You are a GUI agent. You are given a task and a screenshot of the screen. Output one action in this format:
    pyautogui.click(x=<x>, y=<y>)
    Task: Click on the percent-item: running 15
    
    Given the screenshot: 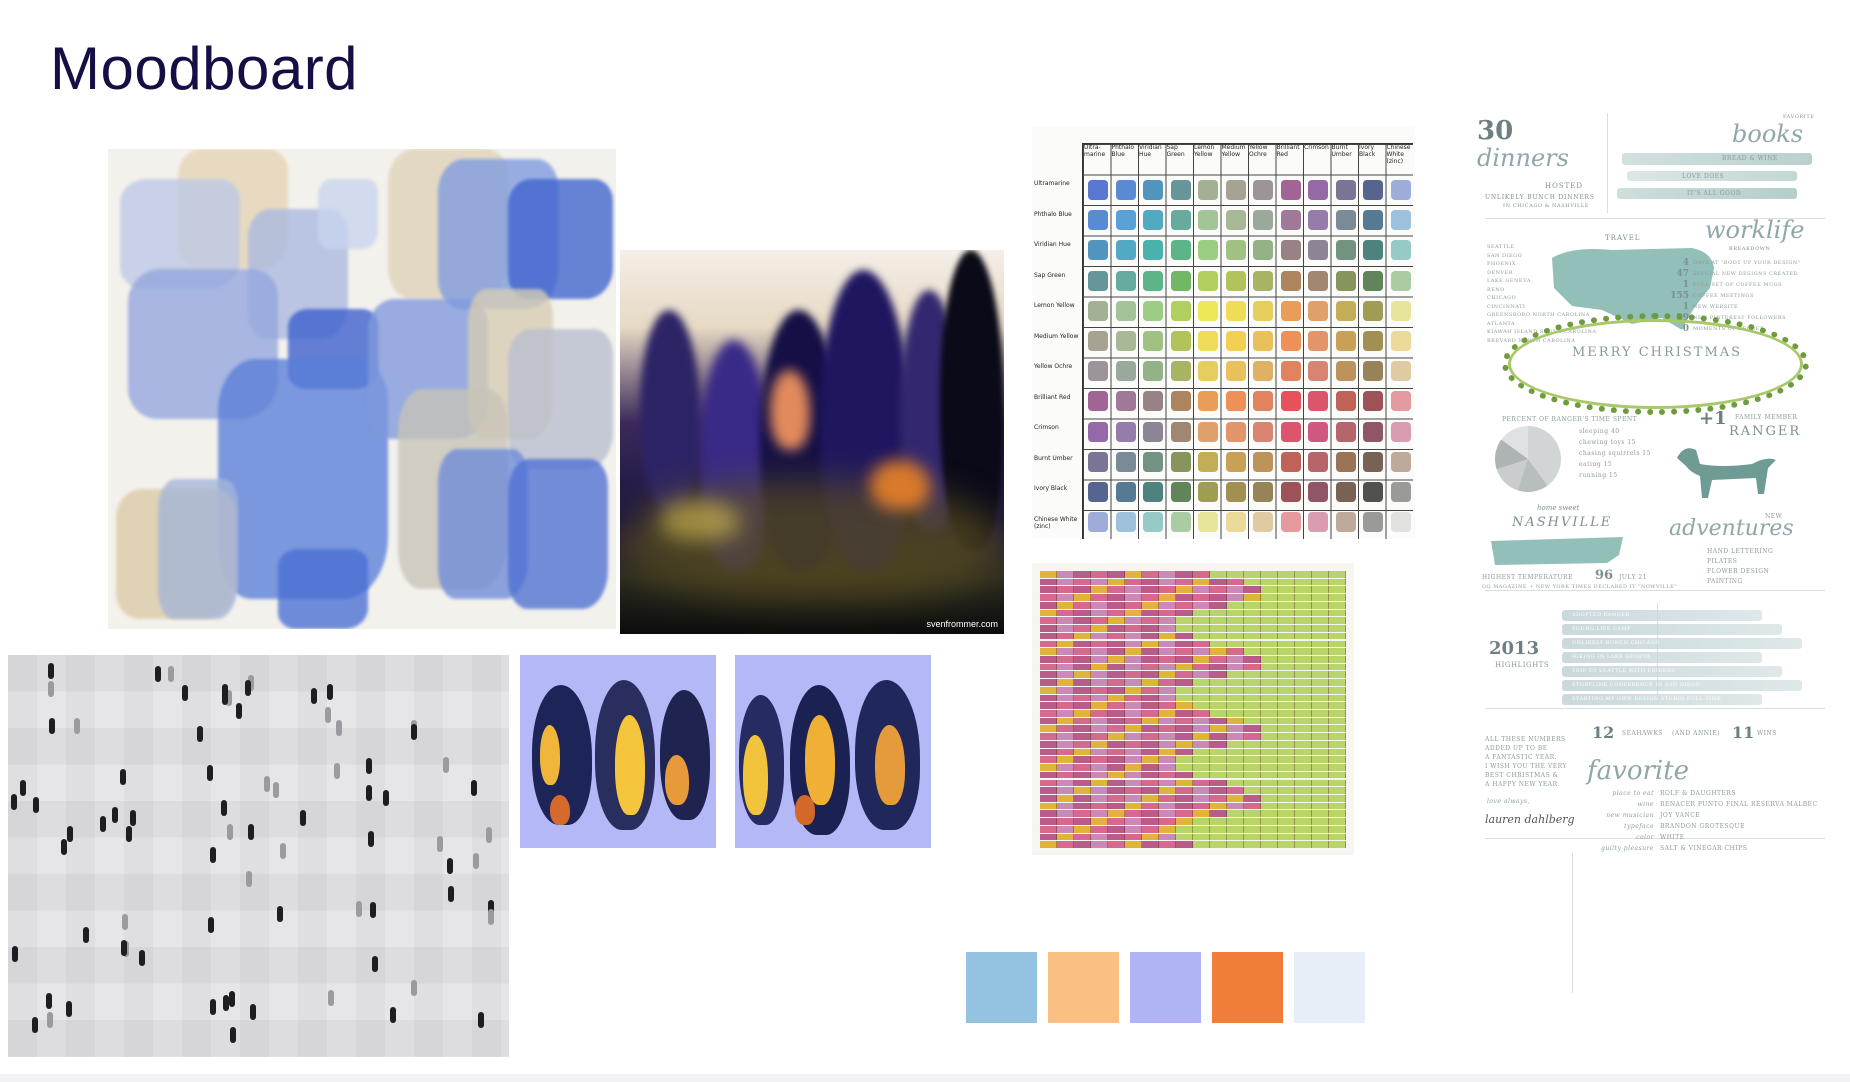 What is the action you would take?
    pyautogui.click(x=1598, y=475)
    